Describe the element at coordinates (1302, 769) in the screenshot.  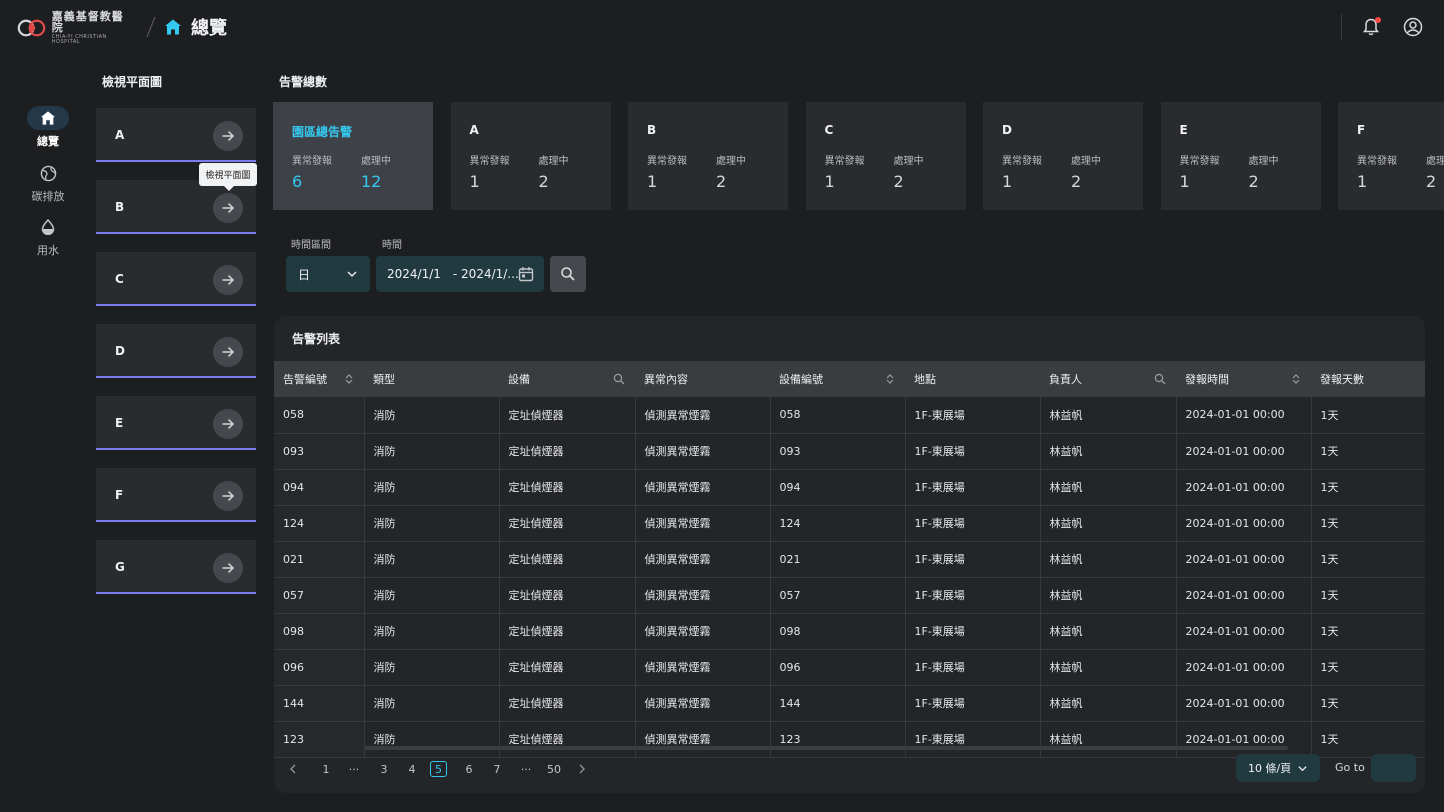
I see `chevron-down-icon` at that location.